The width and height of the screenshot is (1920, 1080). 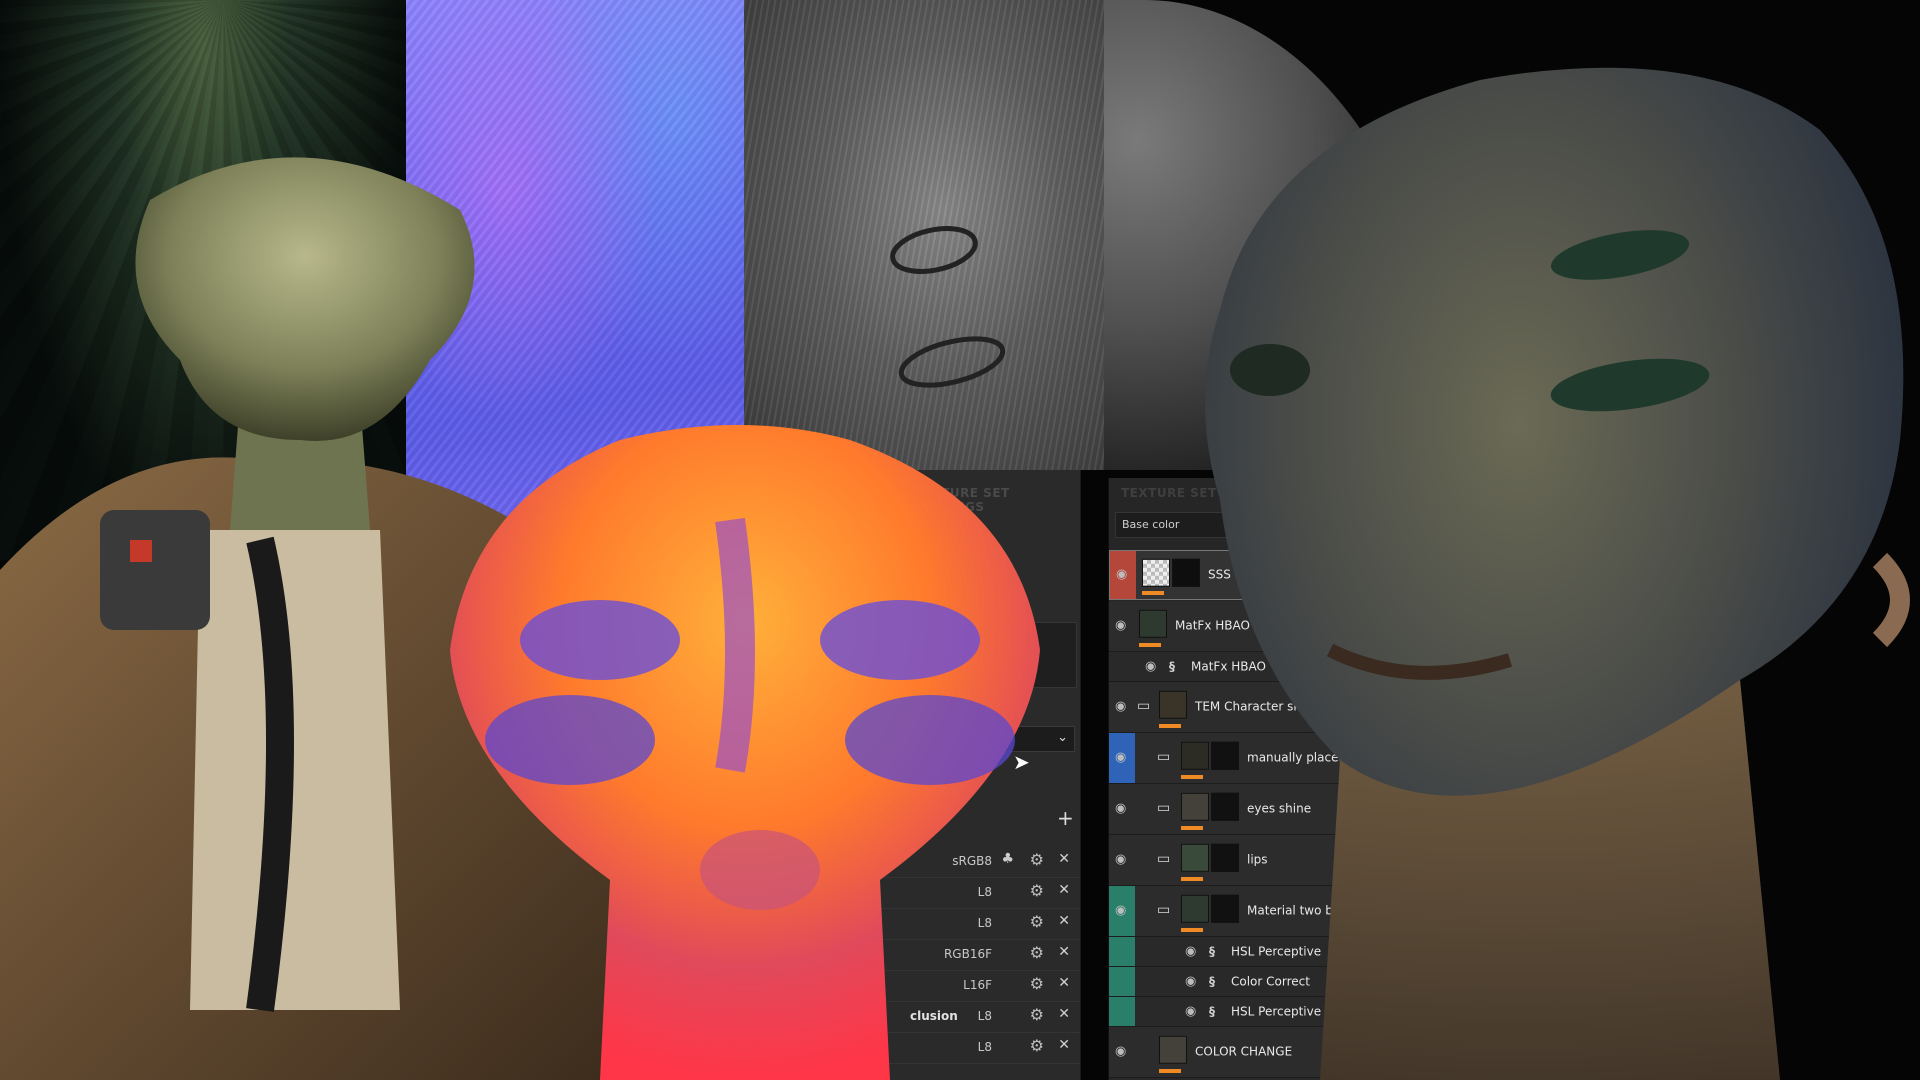 I want to click on filter-icon: §, so click(x=1172, y=665).